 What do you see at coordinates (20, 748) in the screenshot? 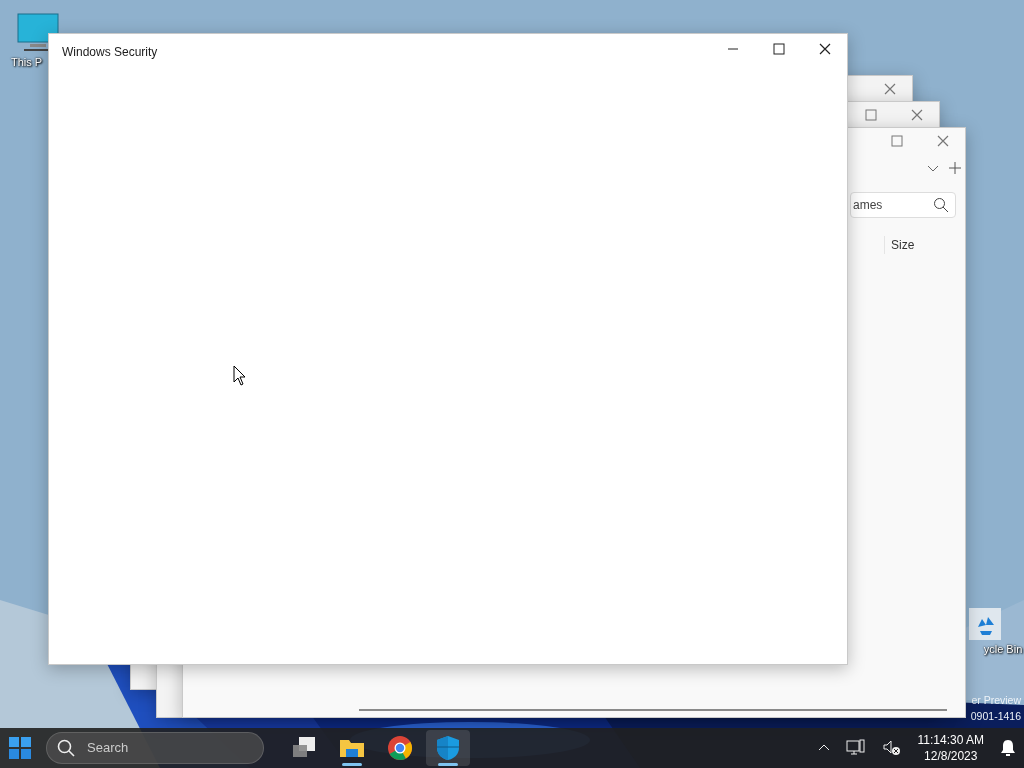
I see `start-icon` at bounding box center [20, 748].